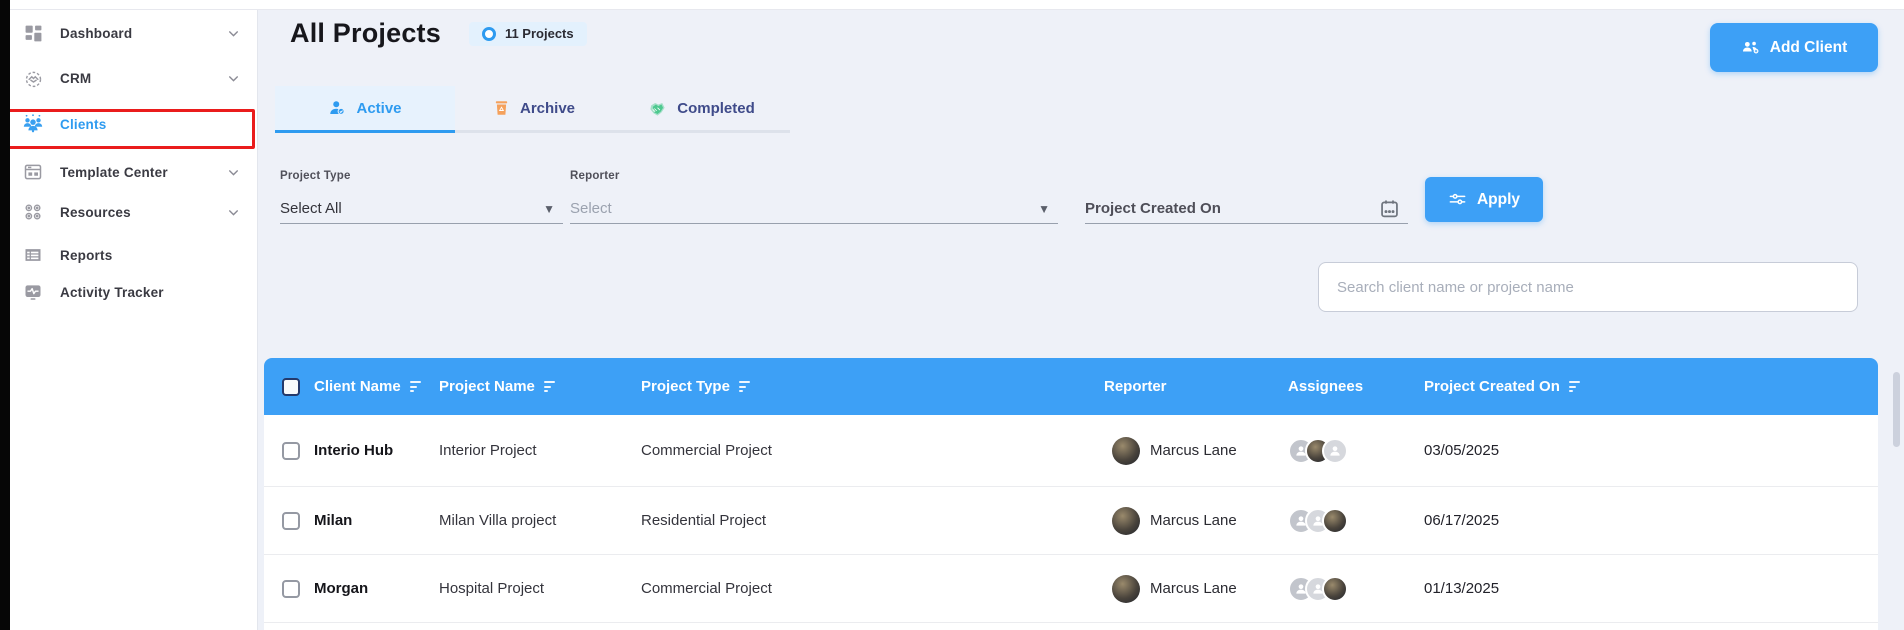 This screenshot has width=1904, height=630. I want to click on sidebar-item-clients: Clients, so click(133, 124).